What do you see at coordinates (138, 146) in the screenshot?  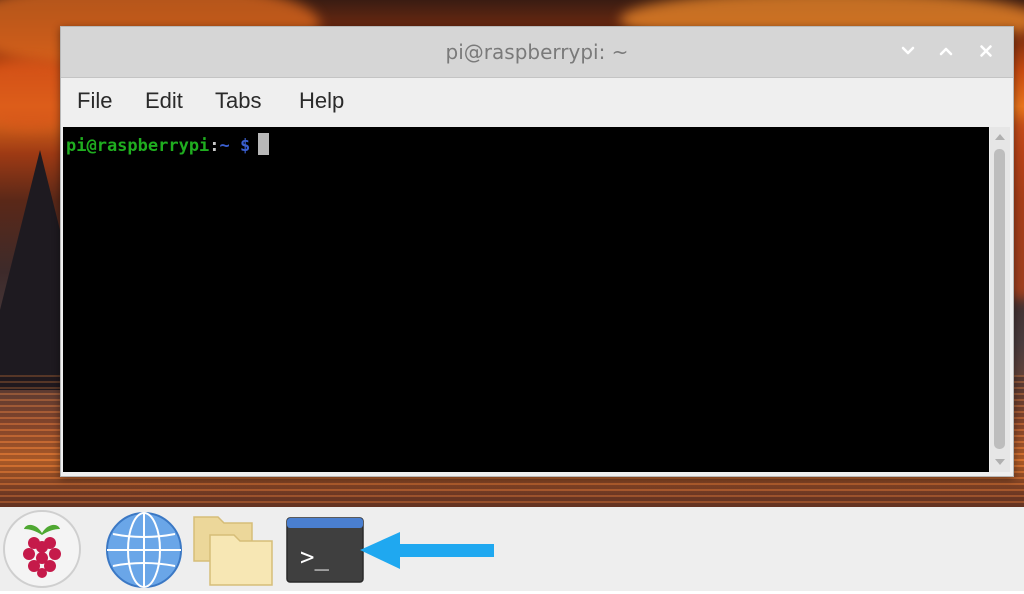 I see `prompt-user-host: pi@raspberrypi` at bounding box center [138, 146].